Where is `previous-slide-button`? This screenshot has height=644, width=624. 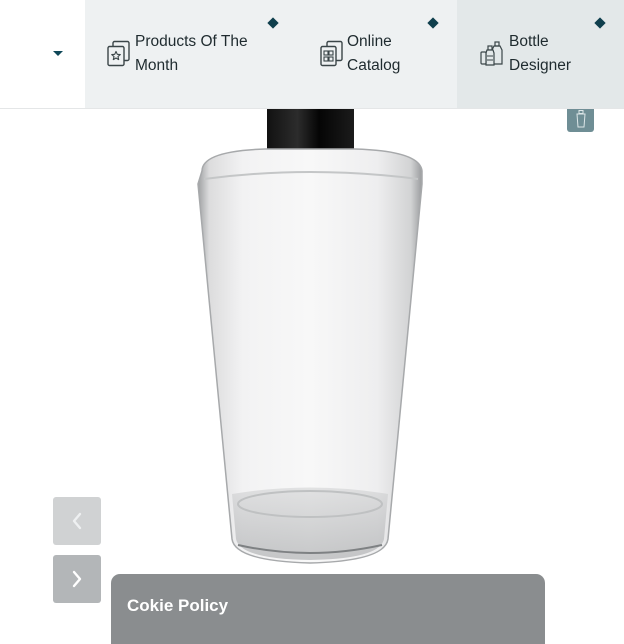 previous-slide-button is located at coordinates (77, 521).